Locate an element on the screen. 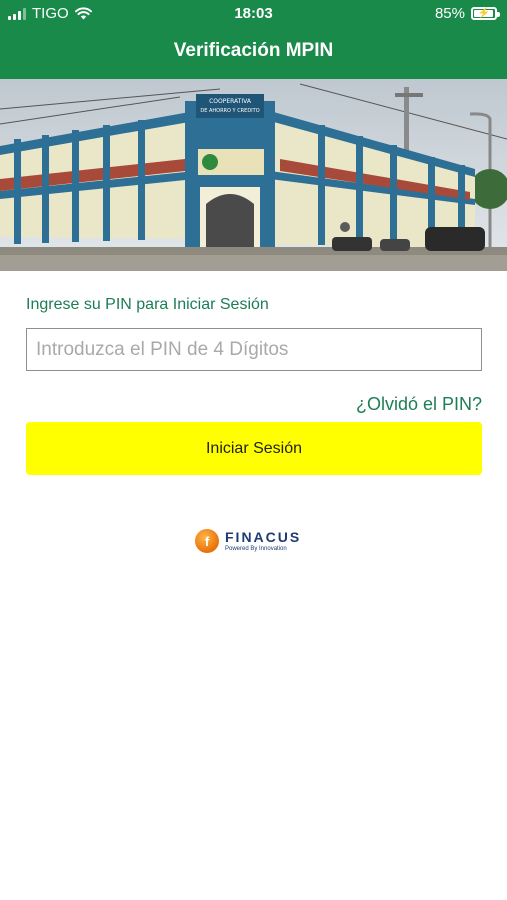 This screenshot has width=507, height=900. status-right: 85% ⚡ is located at coordinates (467, 13).